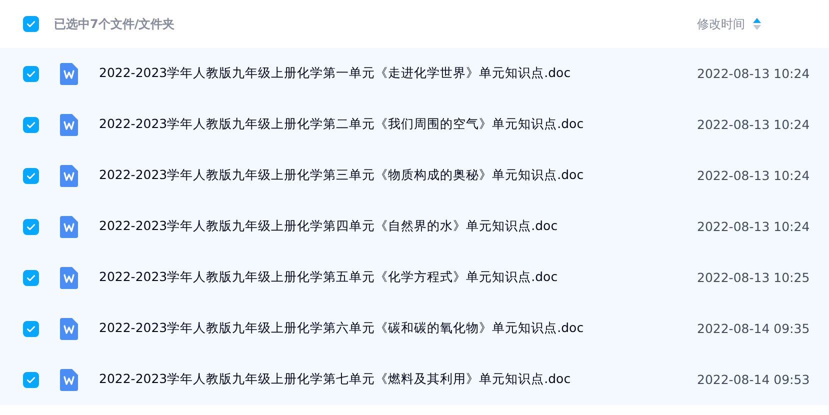 The image size is (829, 415). Describe the element at coordinates (398, 175) in the screenshot. I see `file-name: 2022-2023学年人教版九年级上册化学第三单元《物质构成的奥秘》单元知识点.doc` at that location.